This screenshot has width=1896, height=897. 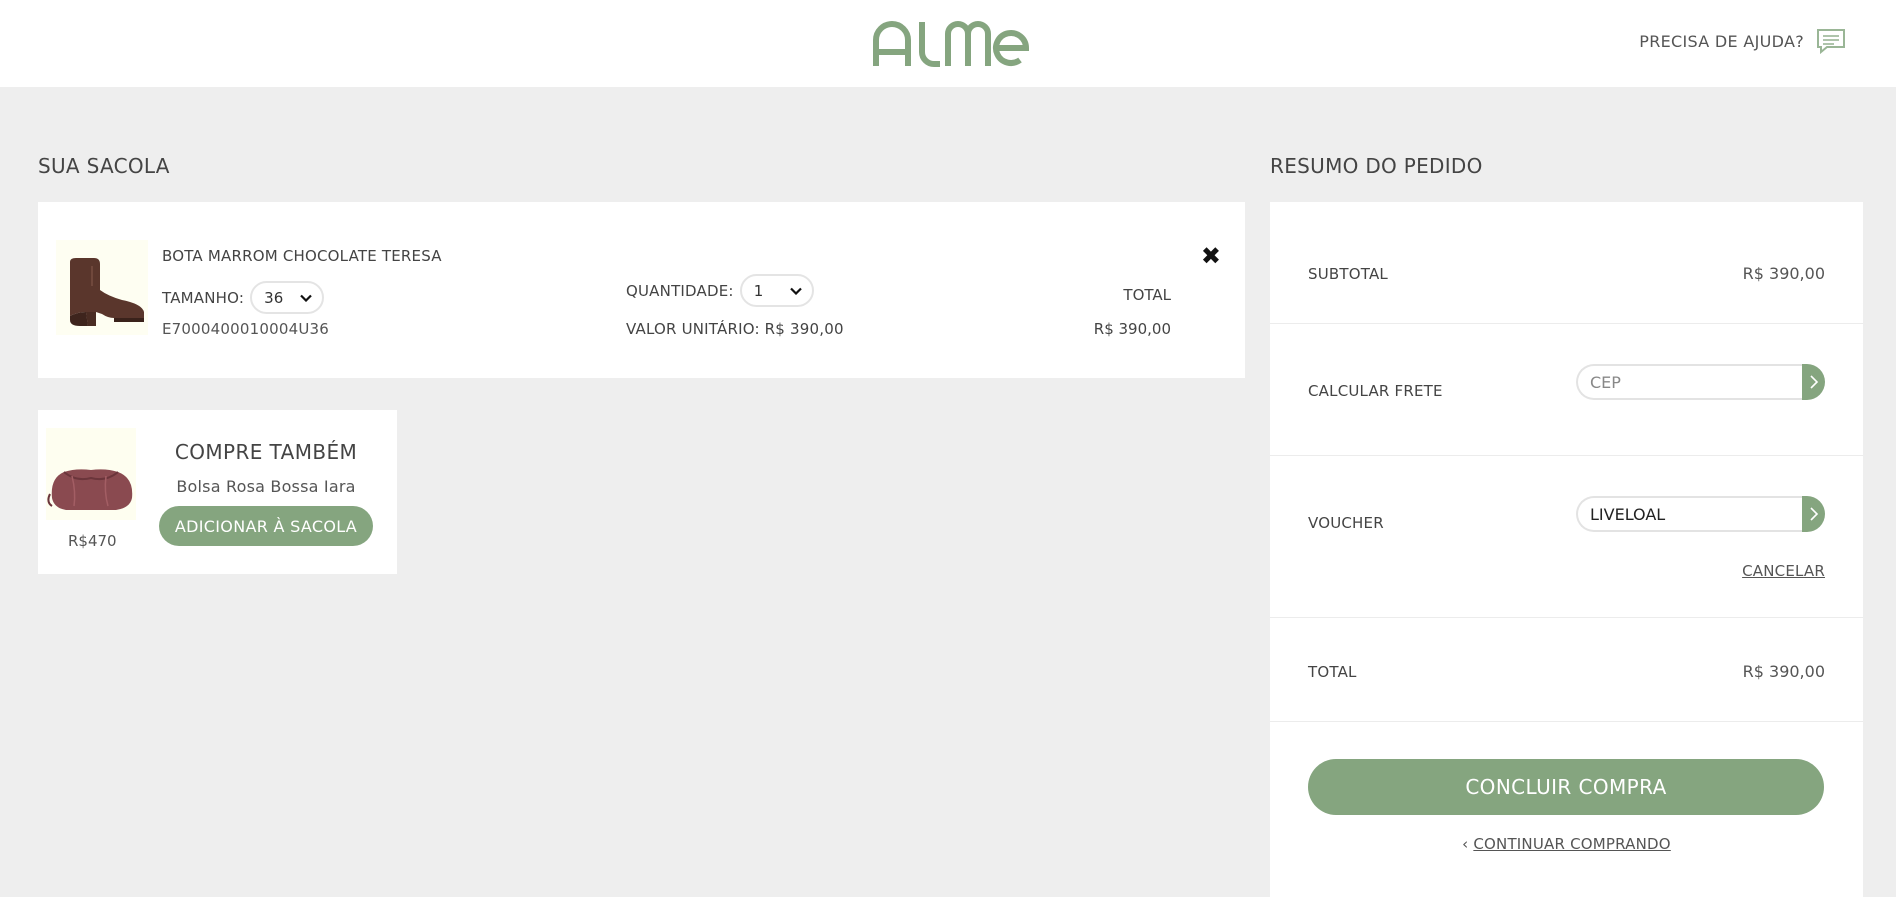 I want to click on apply-voucher-button, so click(x=1813, y=514).